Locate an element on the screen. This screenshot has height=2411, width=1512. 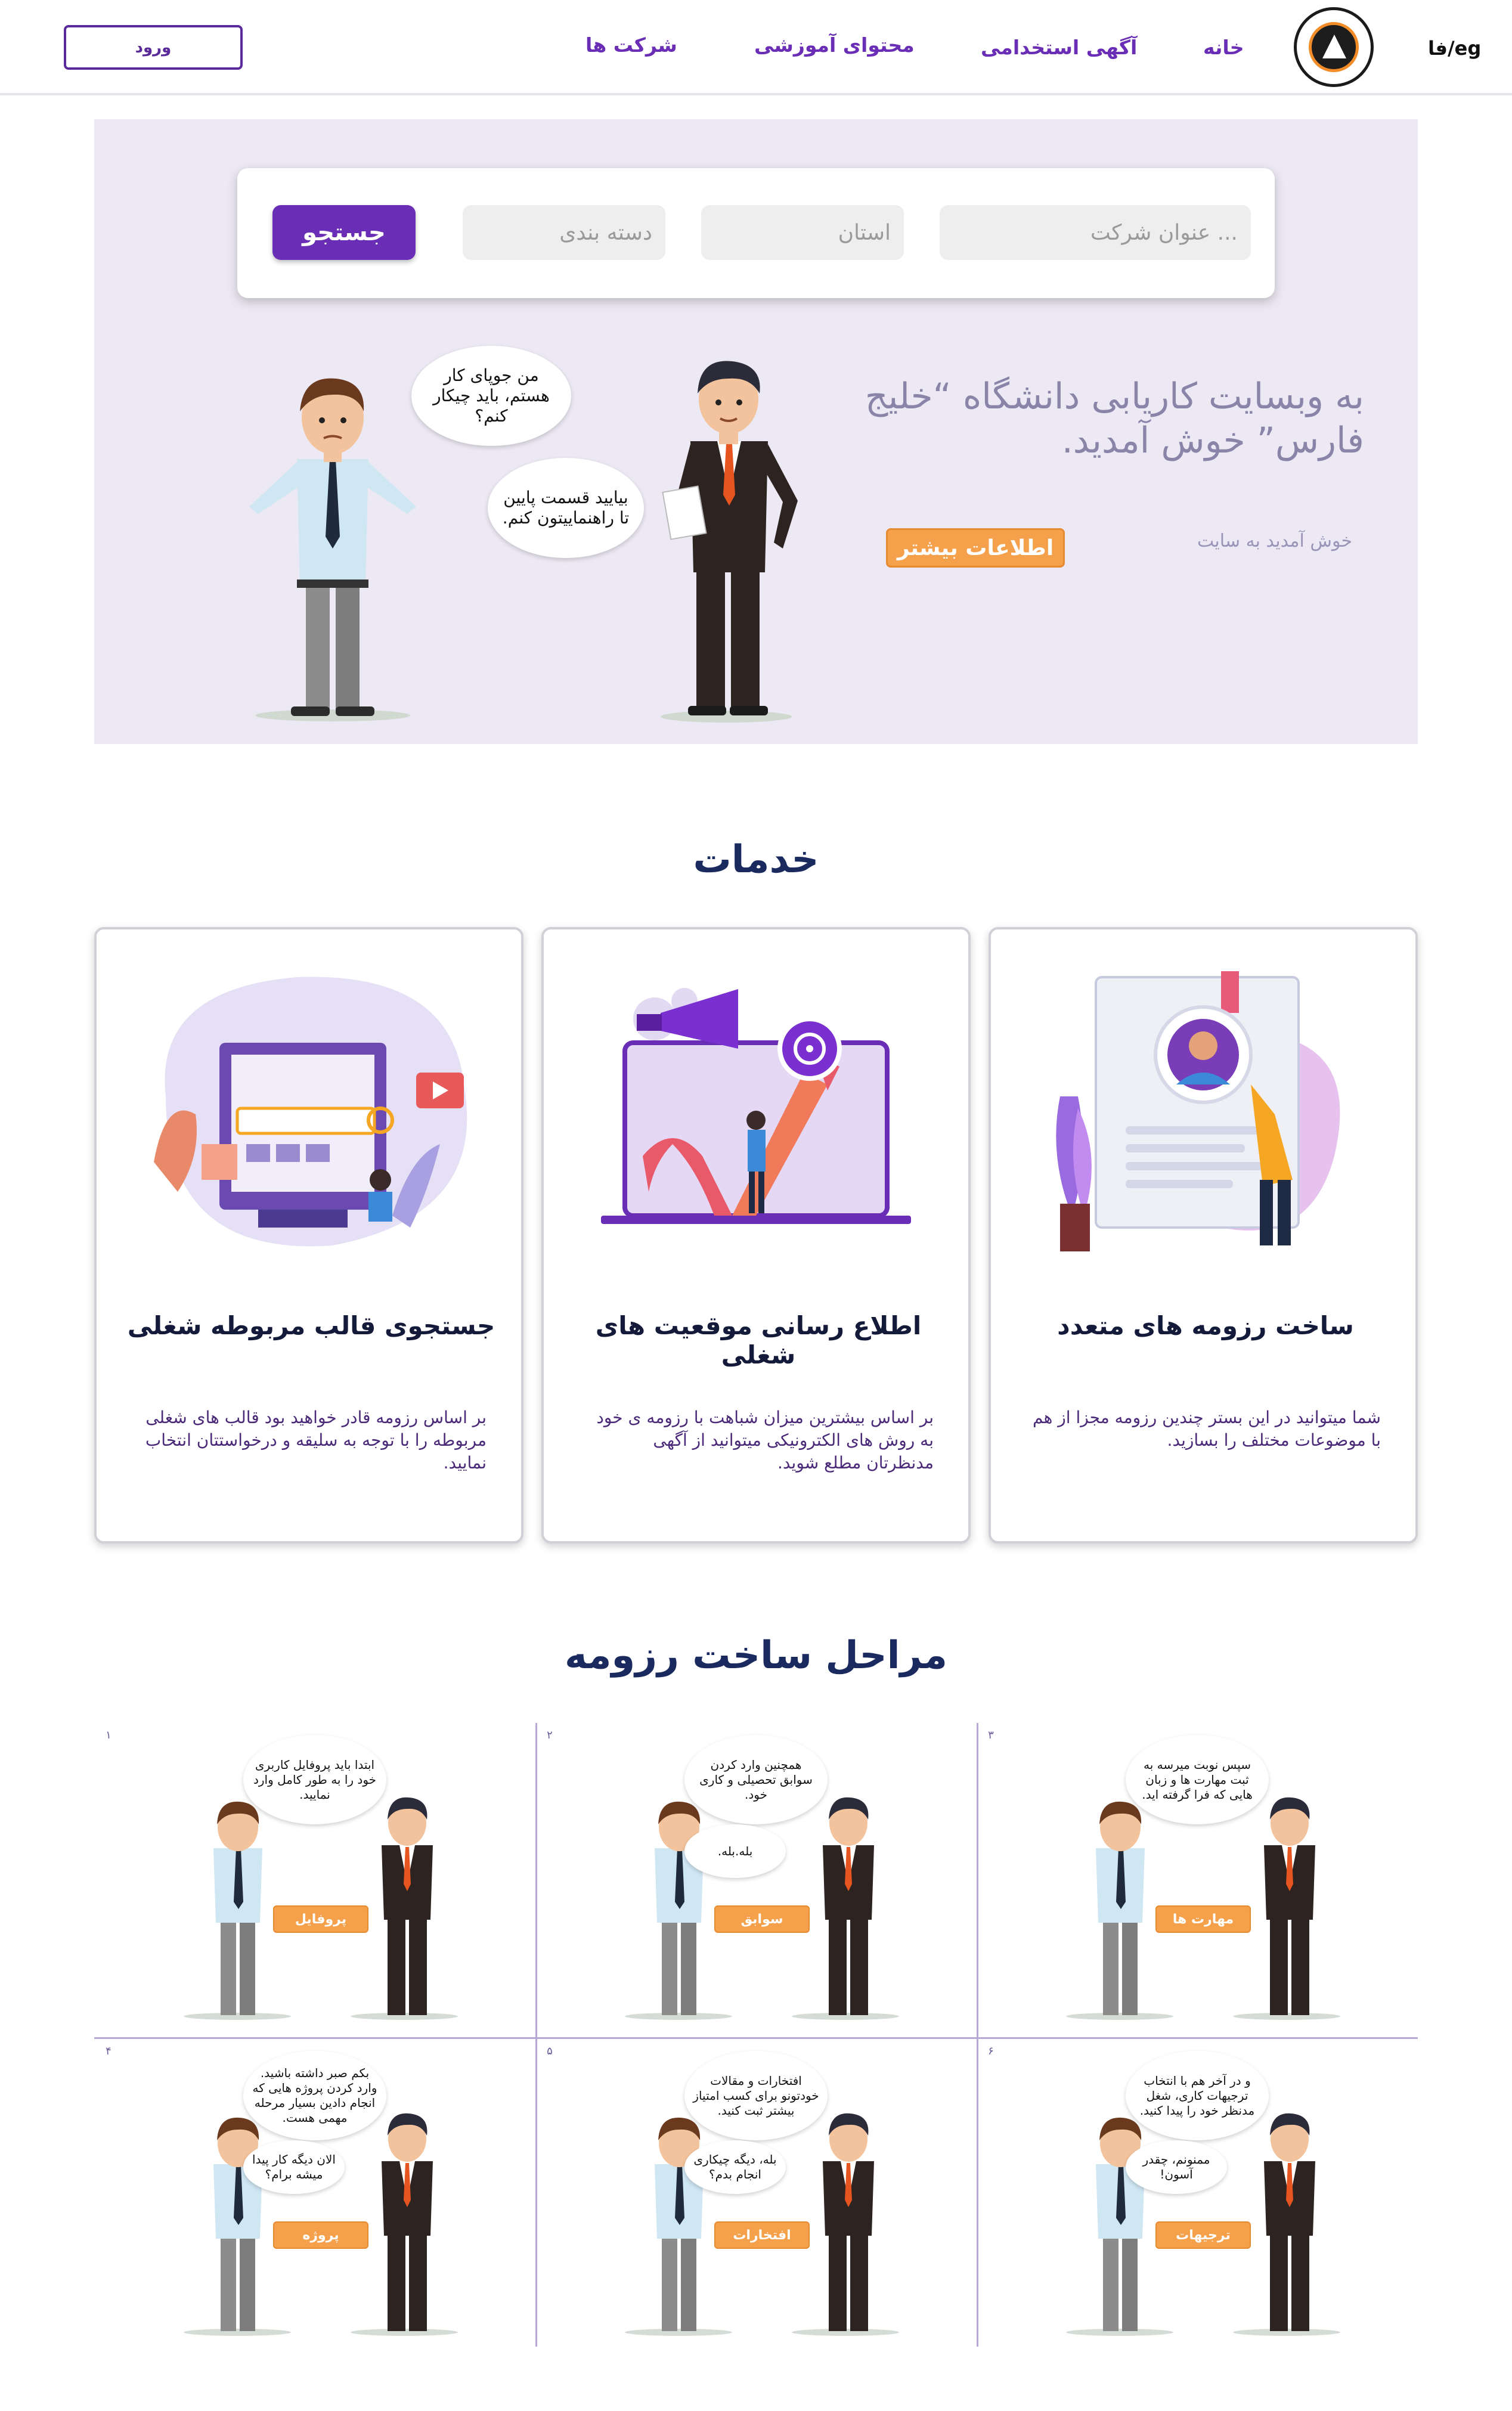
job-alerts-illustration is located at coordinates (756, 1106).